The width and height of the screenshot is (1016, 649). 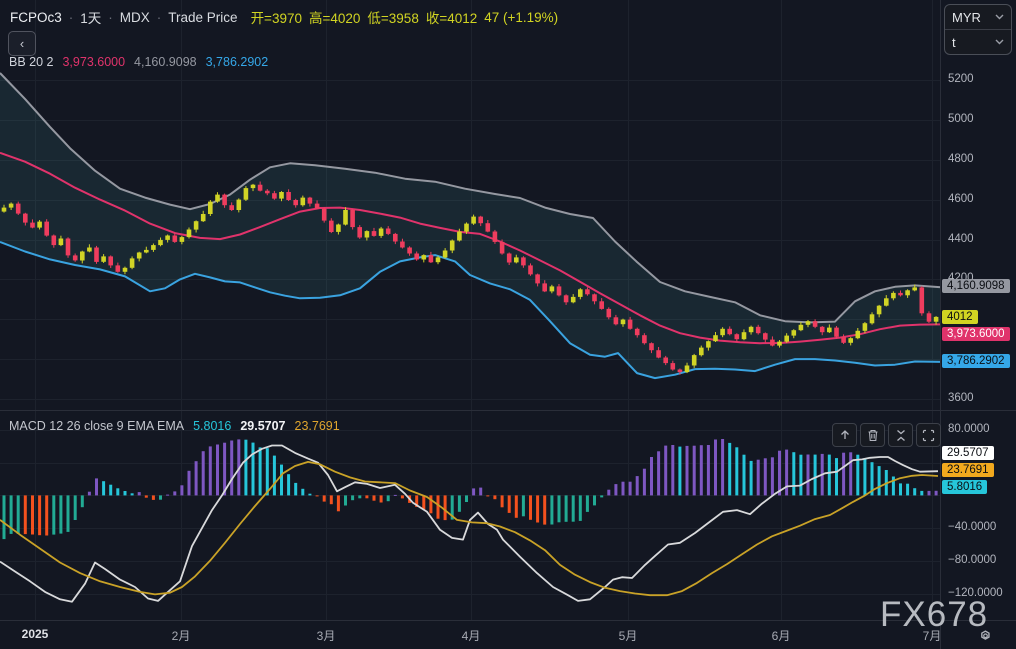 I want to click on time-tick: 5月, so click(x=628, y=636).